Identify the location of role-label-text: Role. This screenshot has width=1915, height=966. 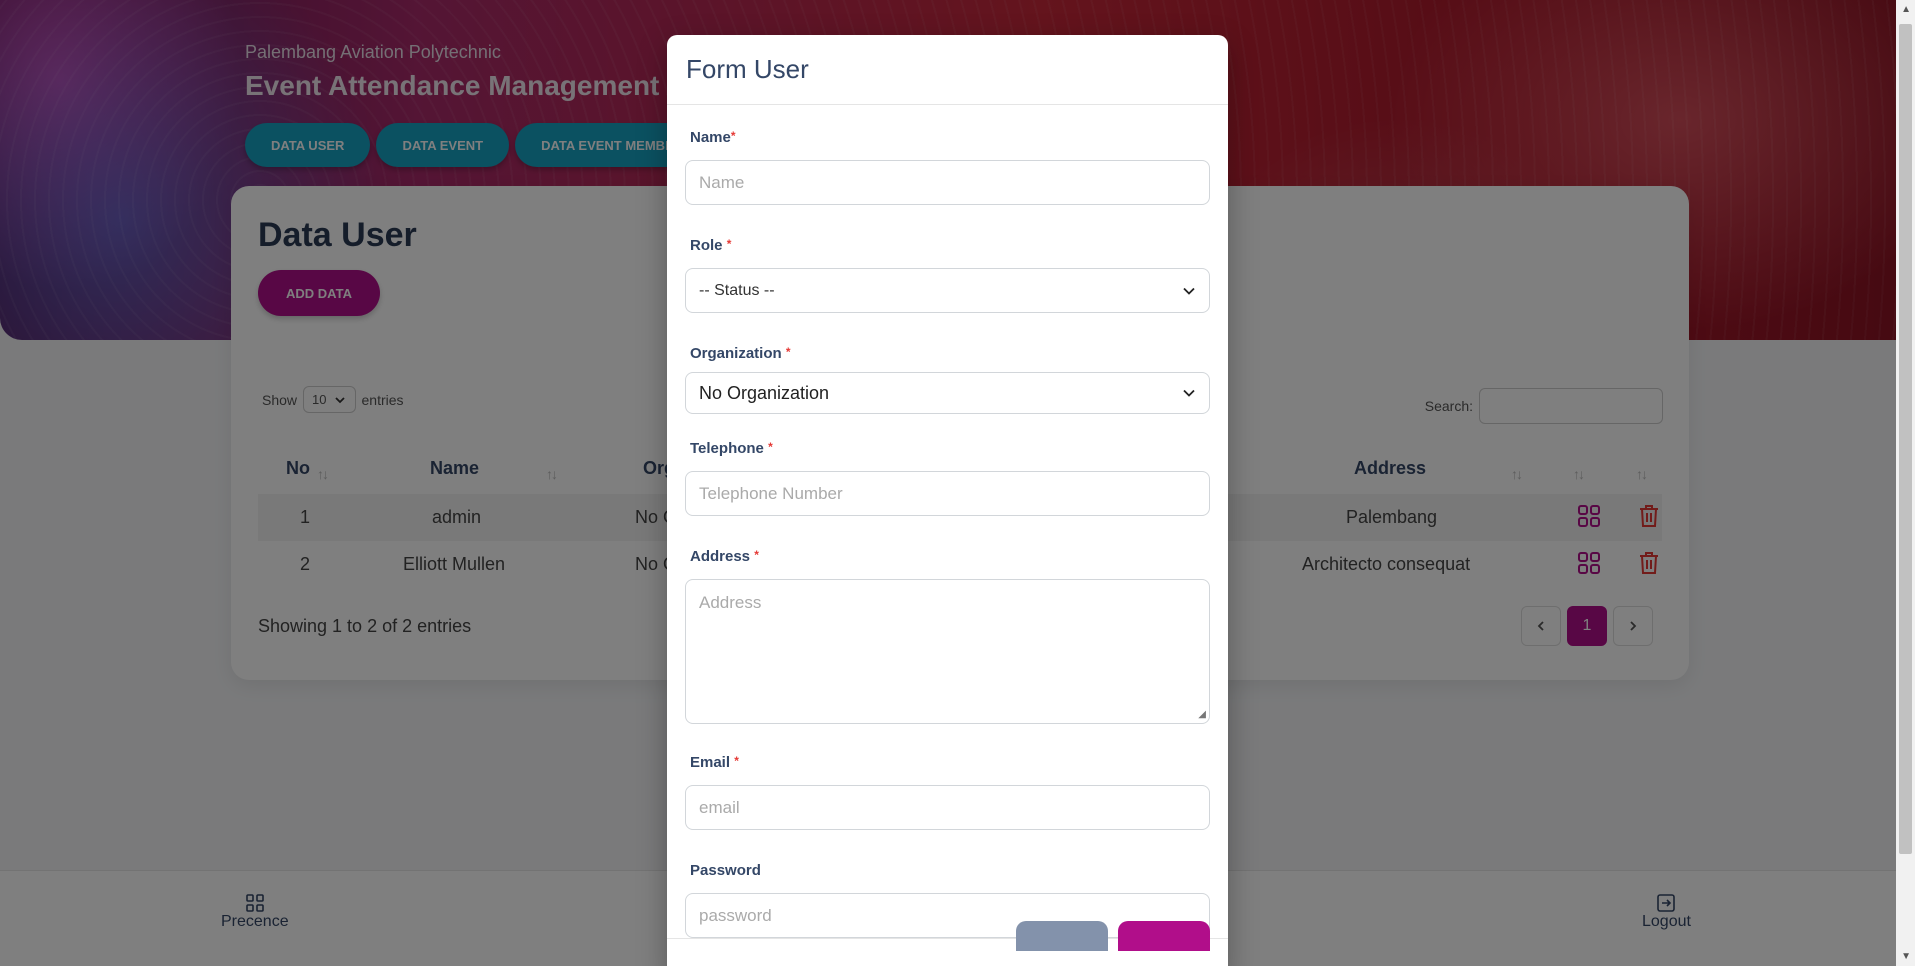
(706, 245).